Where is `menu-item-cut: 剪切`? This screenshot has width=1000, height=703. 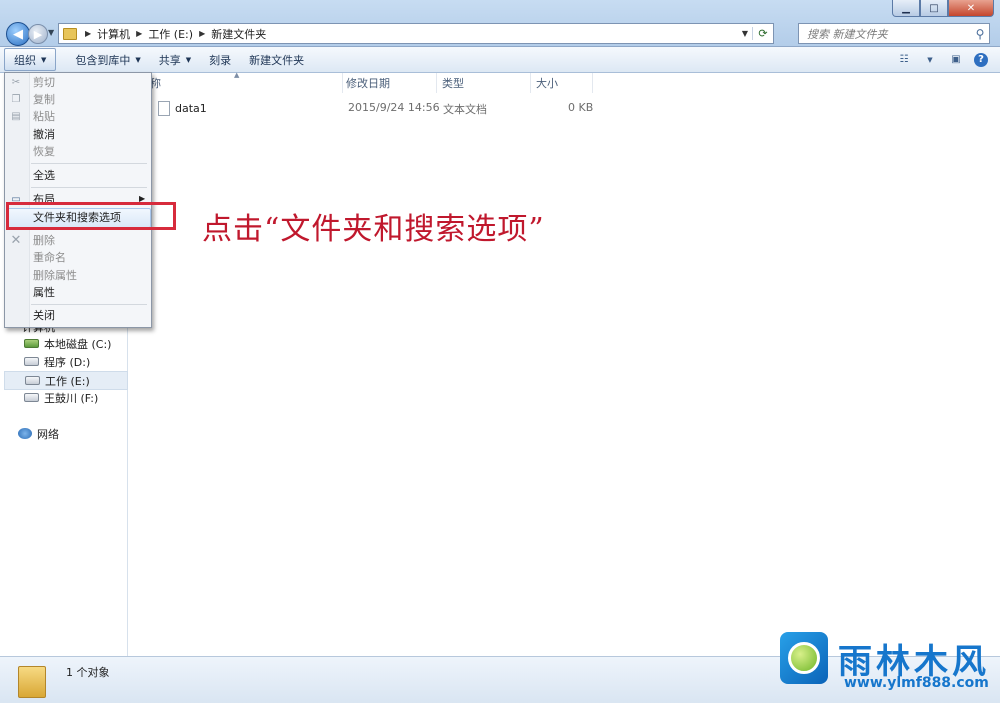
menu-item-cut: 剪切 is located at coordinates (44, 82).